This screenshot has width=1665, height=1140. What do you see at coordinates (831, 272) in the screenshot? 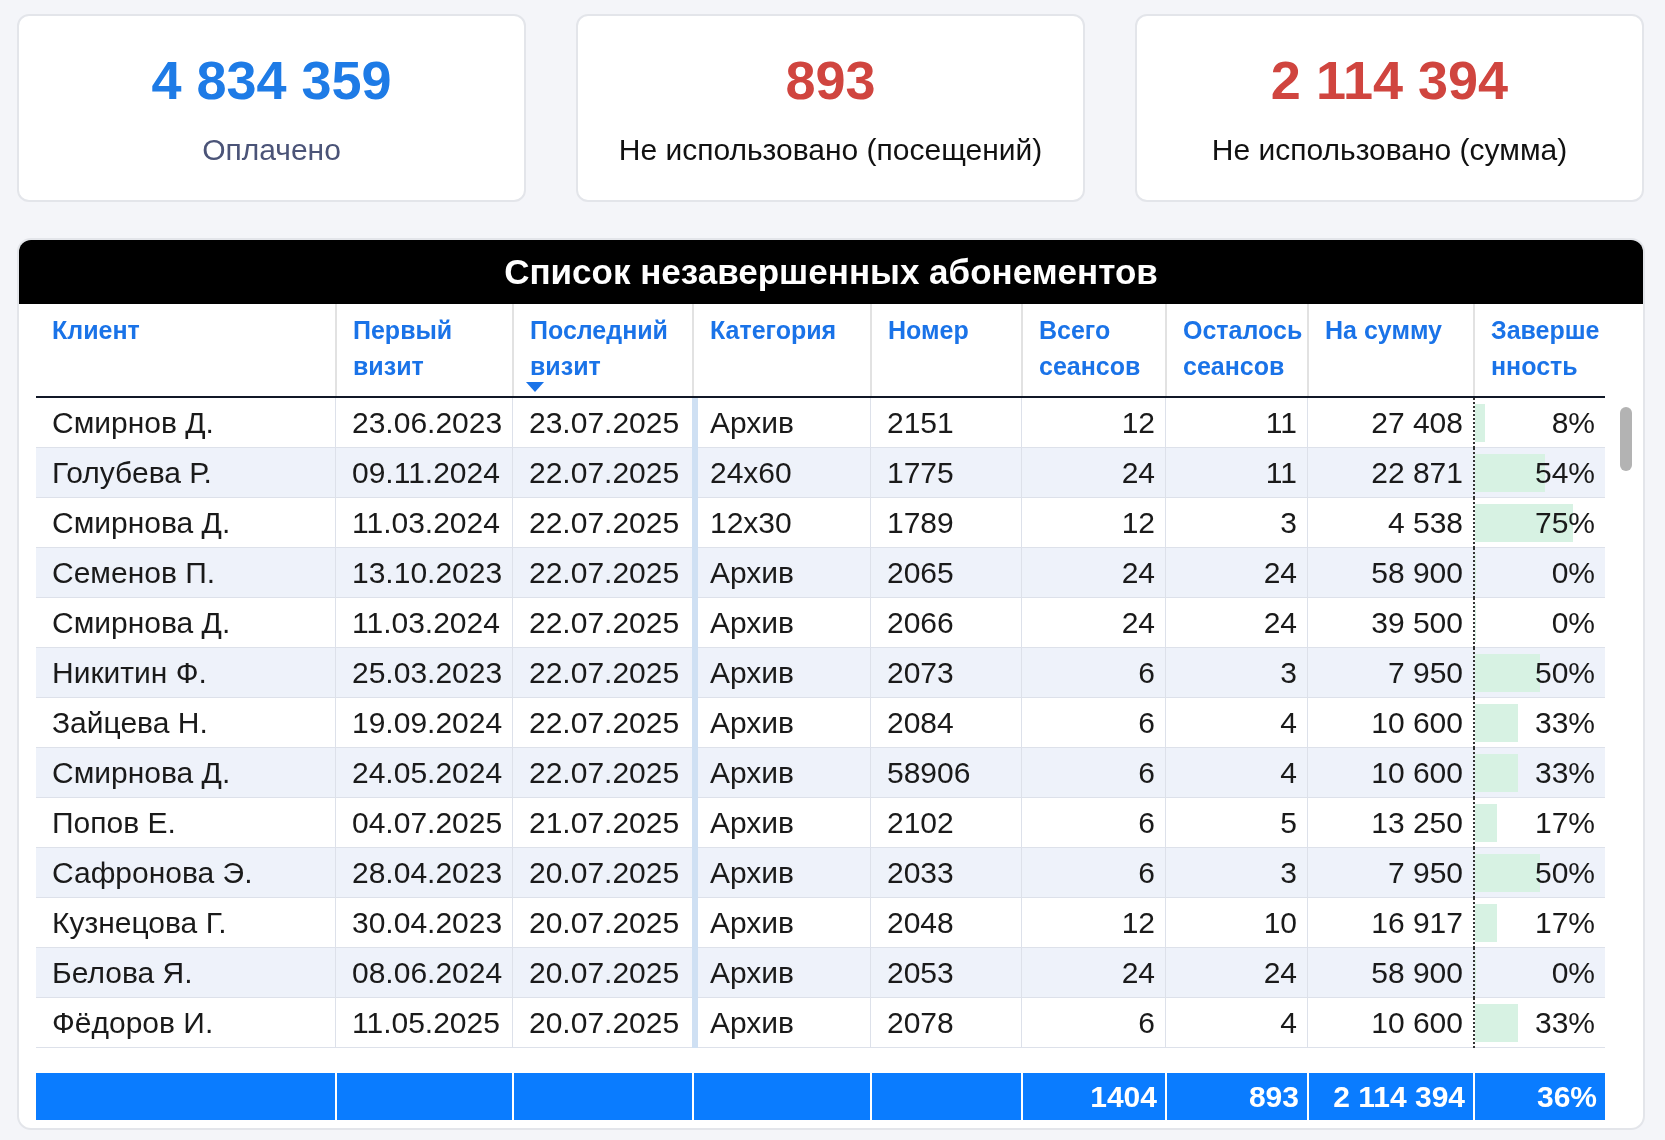
I see `table-title: Список незавершенных абонементов` at bounding box center [831, 272].